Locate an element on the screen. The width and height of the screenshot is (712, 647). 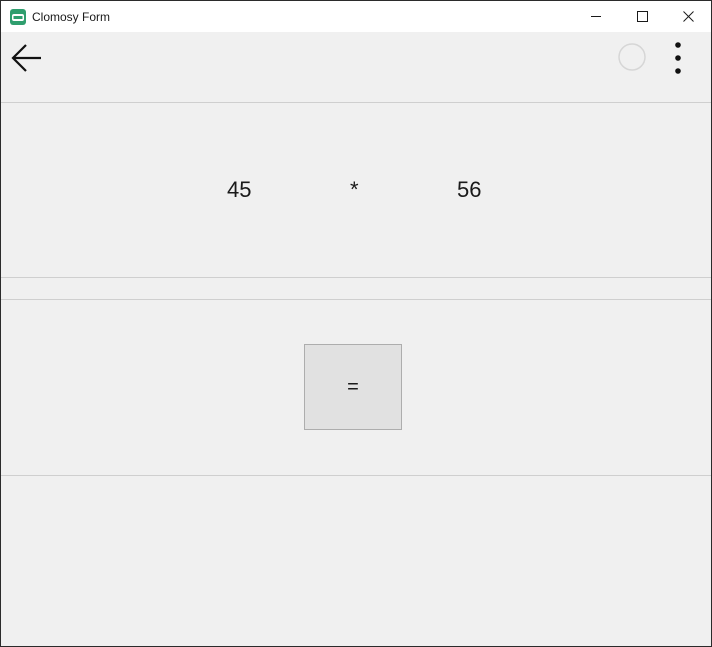
more-menu-button is located at coordinates (678, 58).